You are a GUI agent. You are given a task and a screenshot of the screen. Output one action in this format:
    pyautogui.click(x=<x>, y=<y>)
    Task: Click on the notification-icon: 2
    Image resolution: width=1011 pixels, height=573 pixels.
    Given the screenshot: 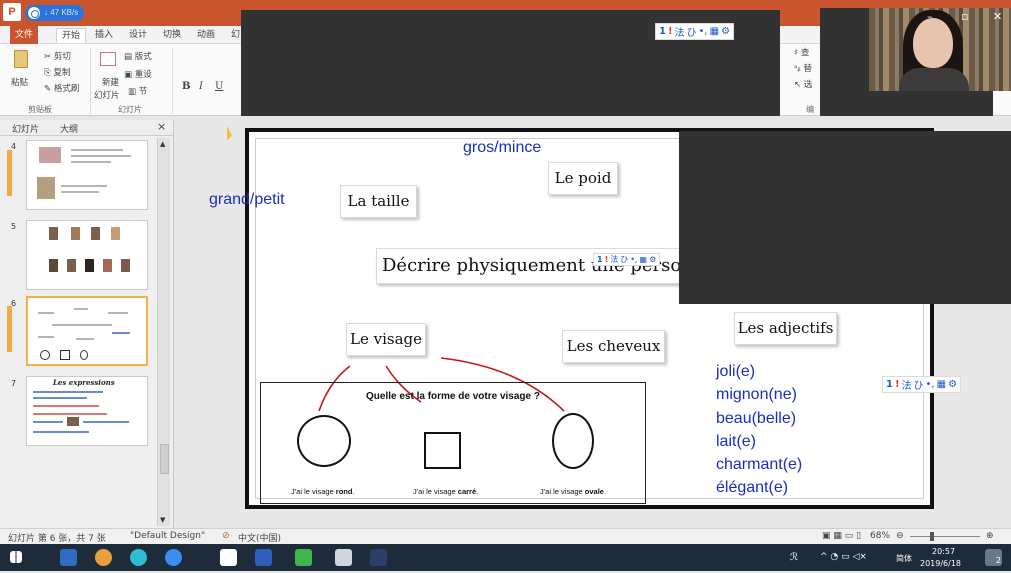 What is the action you would take?
    pyautogui.click(x=993, y=557)
    